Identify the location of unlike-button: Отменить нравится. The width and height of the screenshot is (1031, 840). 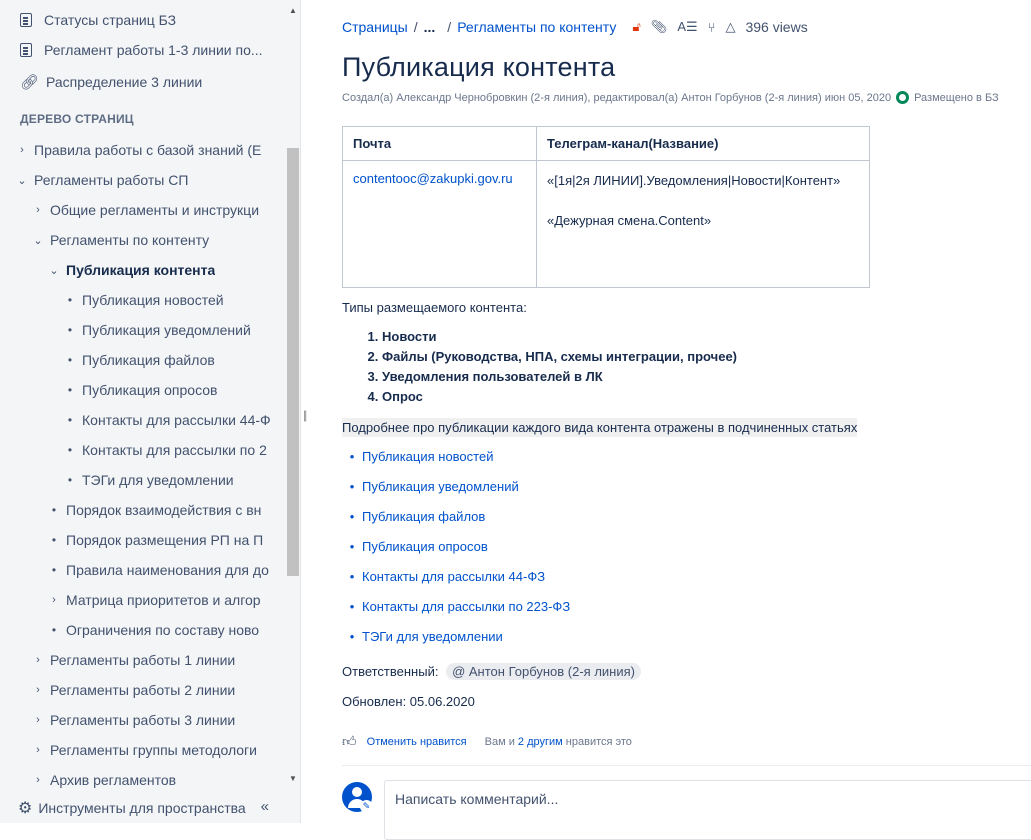
(417, 742).